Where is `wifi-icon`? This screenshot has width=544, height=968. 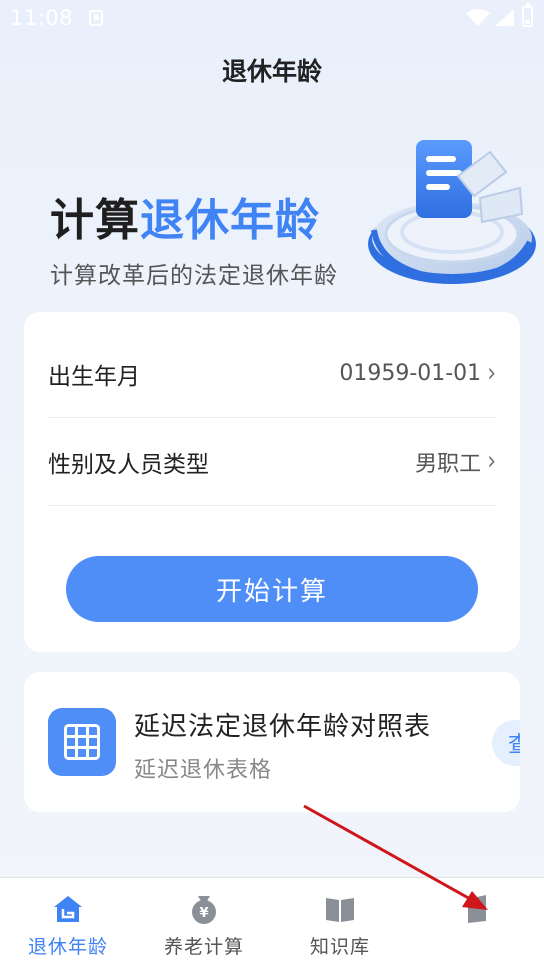
wifi-icon is located at coordinates (478, 17).